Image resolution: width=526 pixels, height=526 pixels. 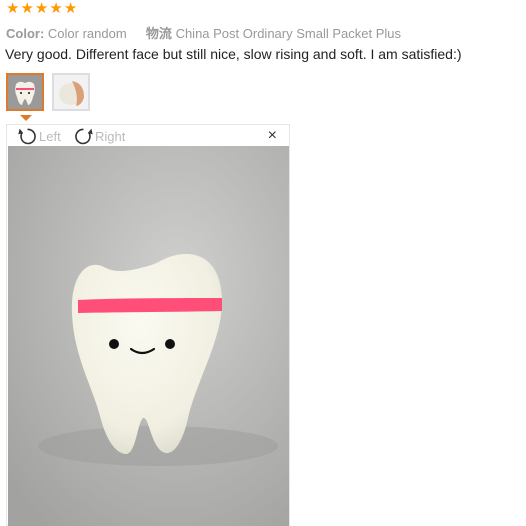 I want to click on rating-stars: ★ ★ ★ ★ ★, so click(x=41, y=8).